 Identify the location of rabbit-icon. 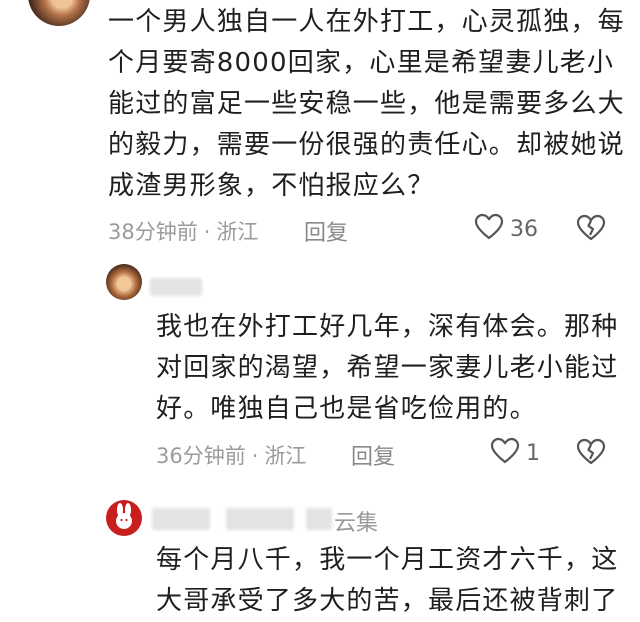
(124, 516).